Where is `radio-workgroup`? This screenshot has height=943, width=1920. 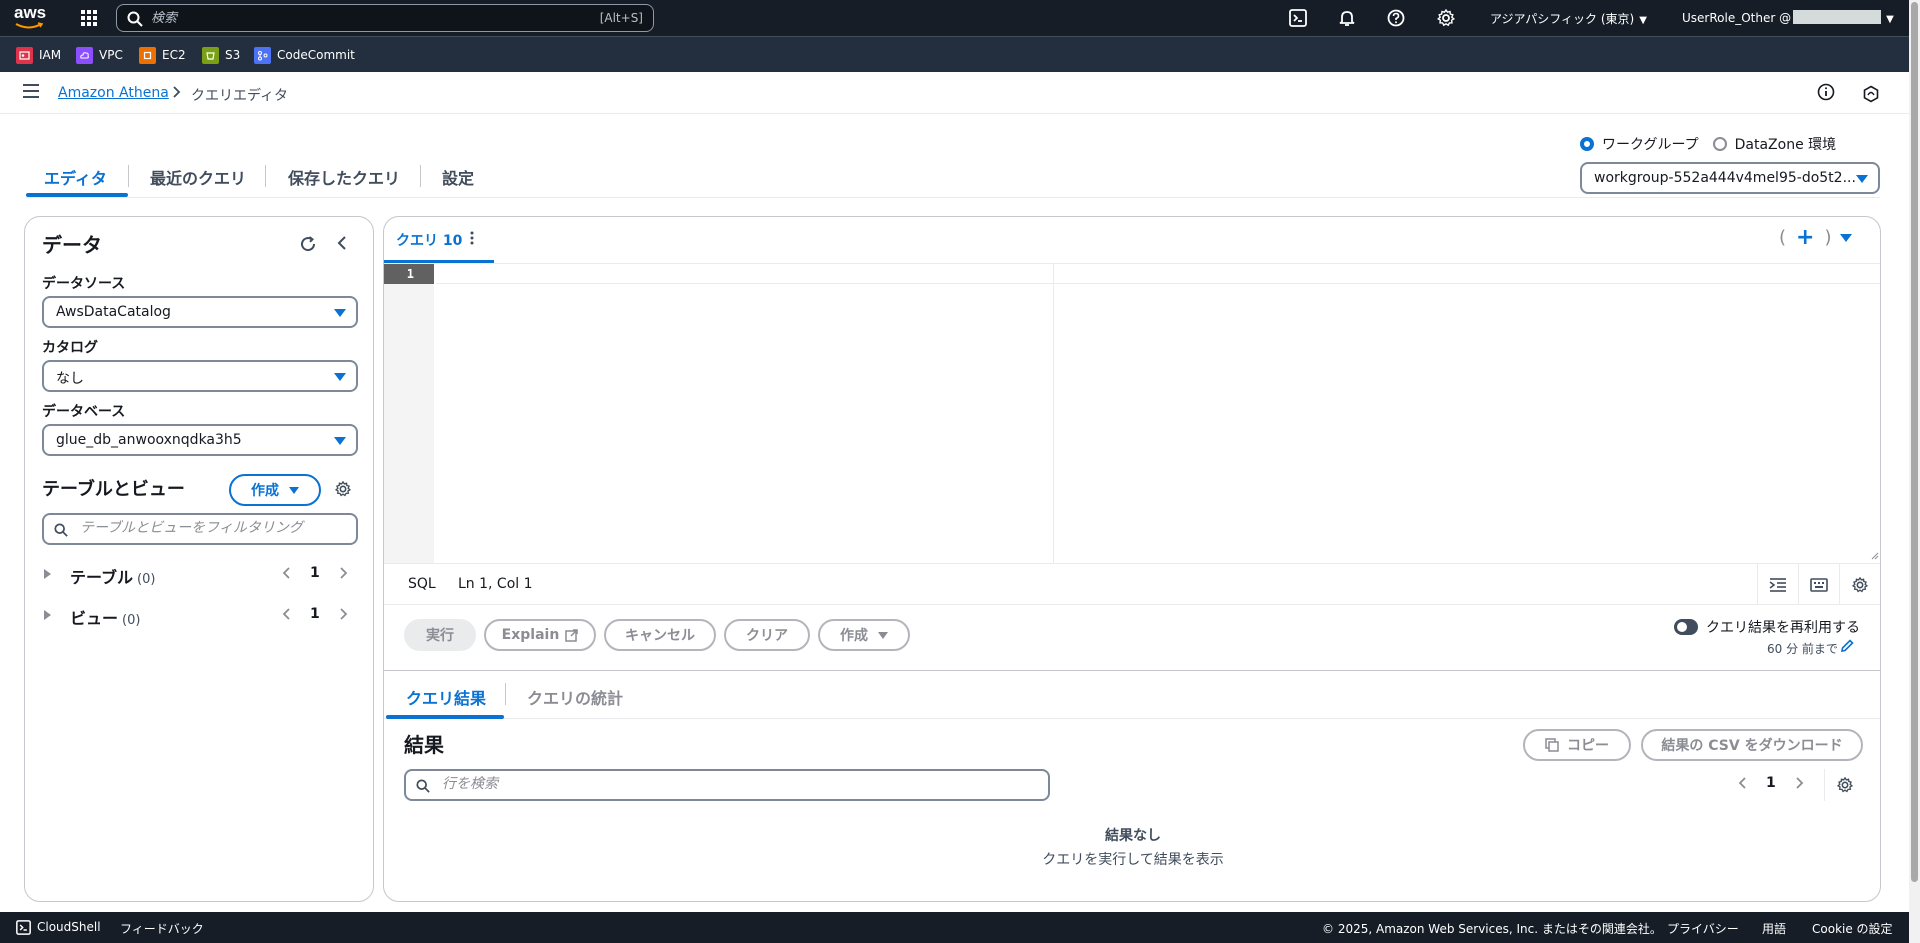 radio-workgroup is located at coordinates (1587, 144).